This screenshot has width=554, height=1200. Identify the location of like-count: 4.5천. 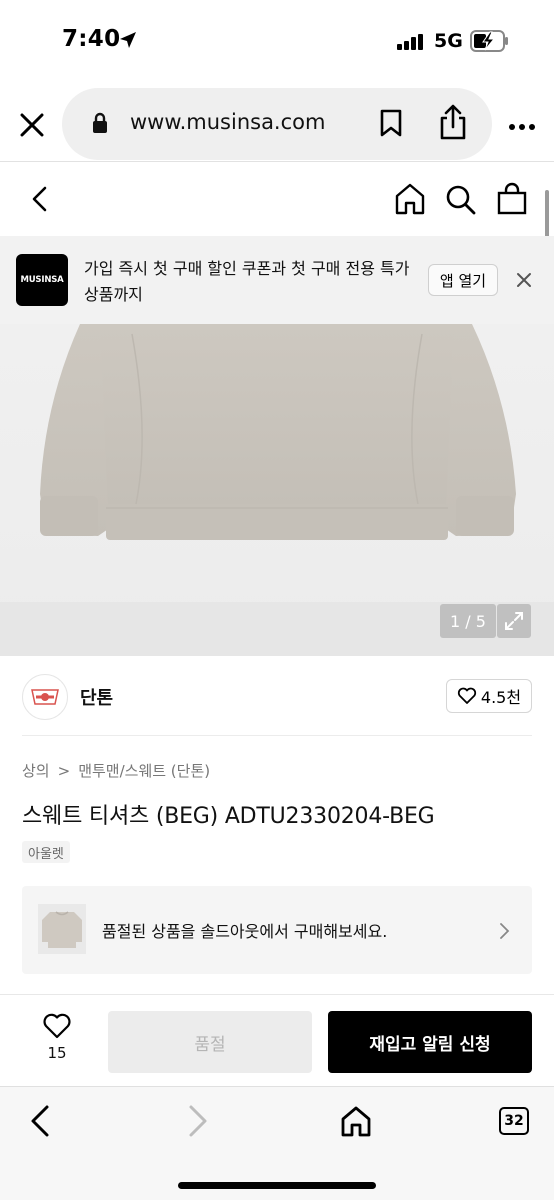
(501, 697).